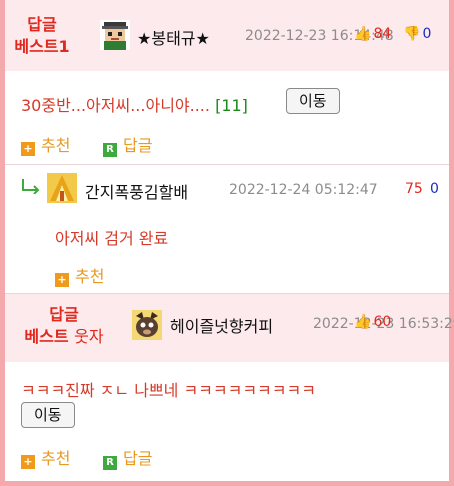 The height and width of the screenshot is (486, 454). Describe the element at coordinates (411, 34) in the screenshot. I see `thumb-down-icon: 👎` at that location.